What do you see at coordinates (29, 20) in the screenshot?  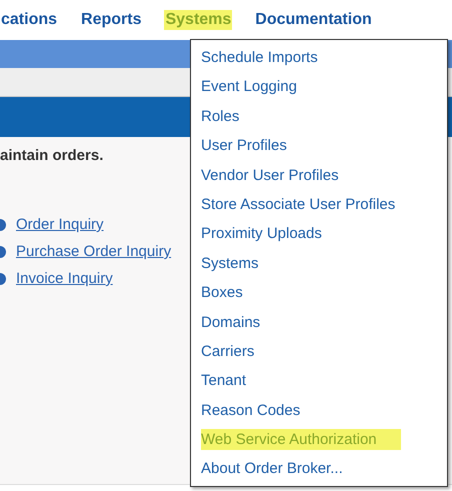 I see `nav-link: cations` at bounding box center [29, 20].